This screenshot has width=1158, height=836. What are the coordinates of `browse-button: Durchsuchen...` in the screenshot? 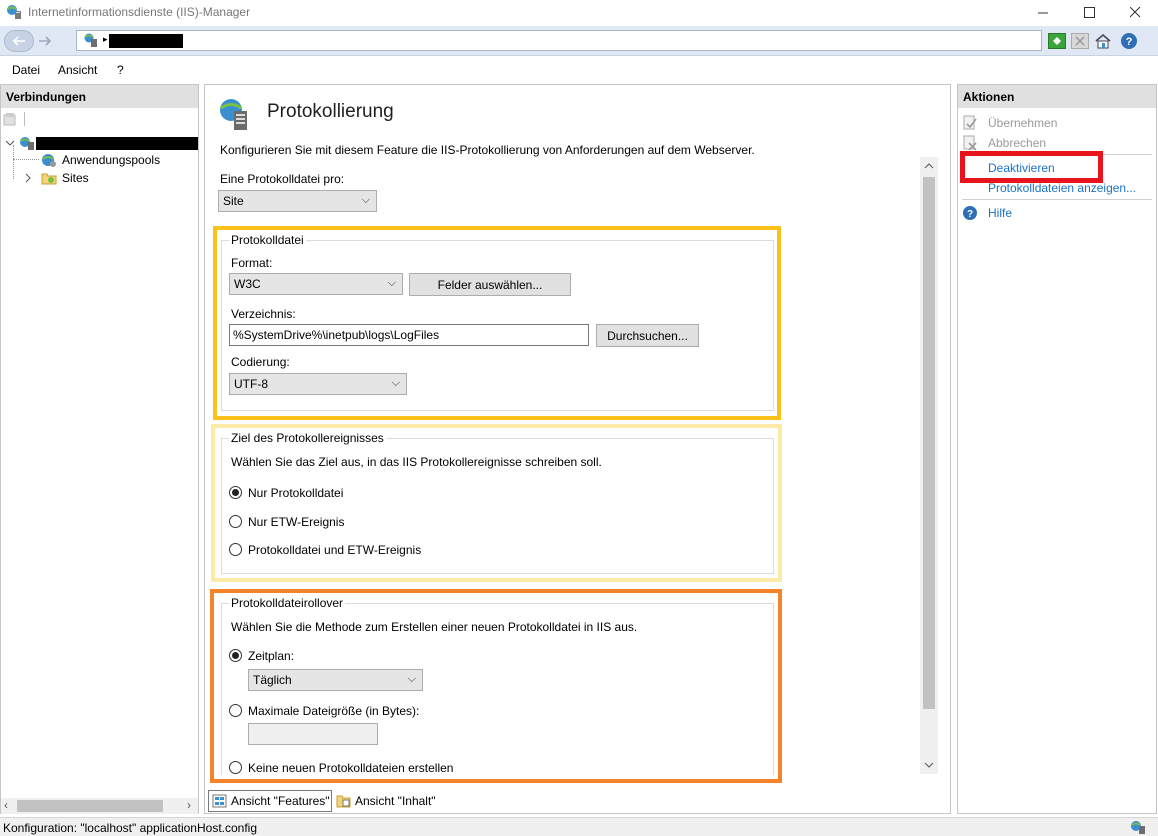 It's located at (647, 335).